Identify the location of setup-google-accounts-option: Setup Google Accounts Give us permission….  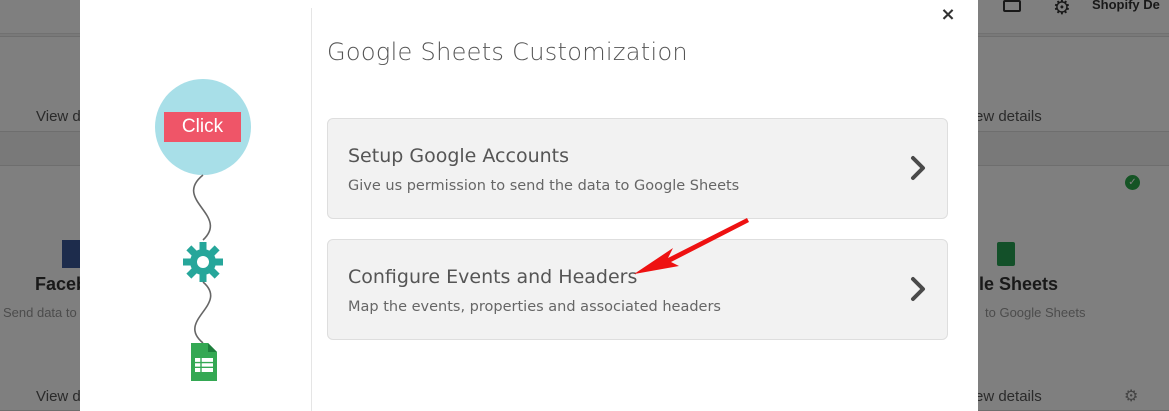
(637, 168).